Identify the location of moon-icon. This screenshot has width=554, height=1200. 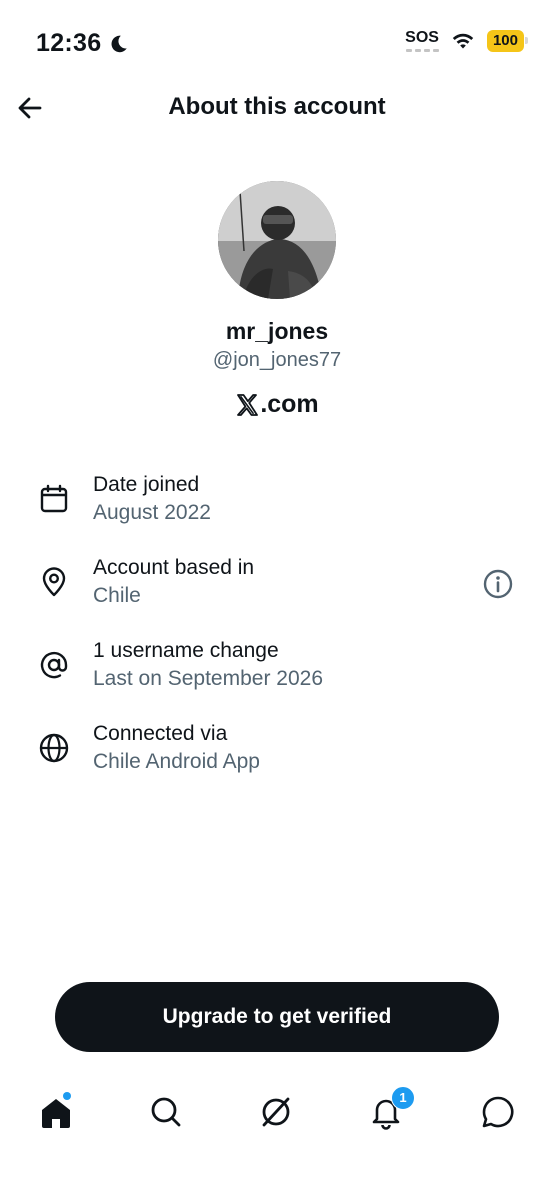
(119, 43).